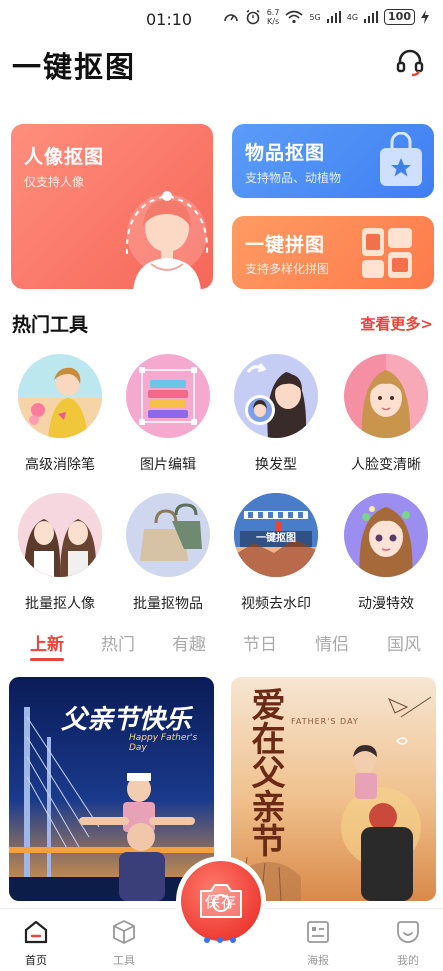  I want to click on active-tab-indicator, so click(47, 659).